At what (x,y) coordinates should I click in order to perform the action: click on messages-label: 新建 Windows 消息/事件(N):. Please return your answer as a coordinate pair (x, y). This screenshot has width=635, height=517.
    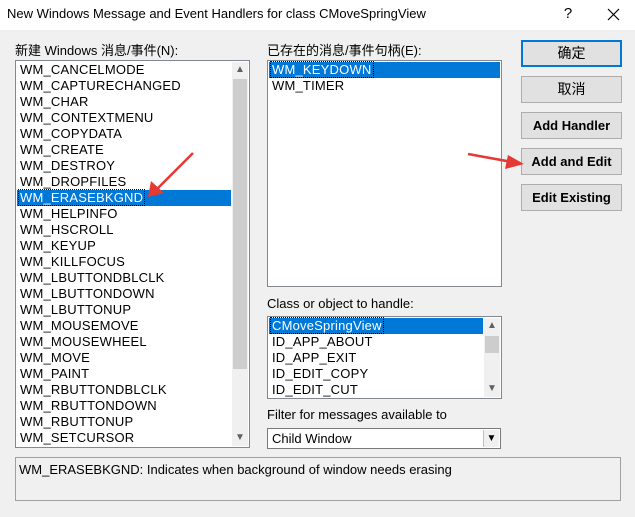
    Looking at the image, I should click on (97, 50).